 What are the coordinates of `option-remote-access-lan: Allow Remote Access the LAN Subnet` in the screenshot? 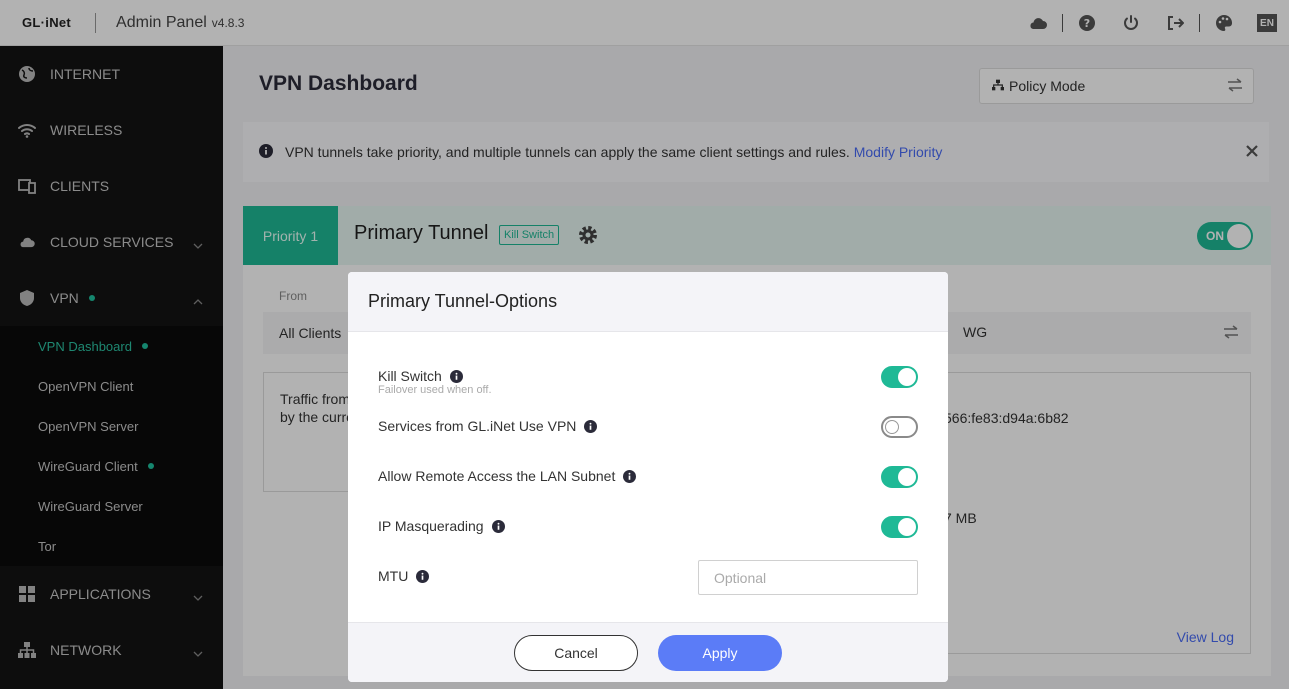 It's located at (648, 477).